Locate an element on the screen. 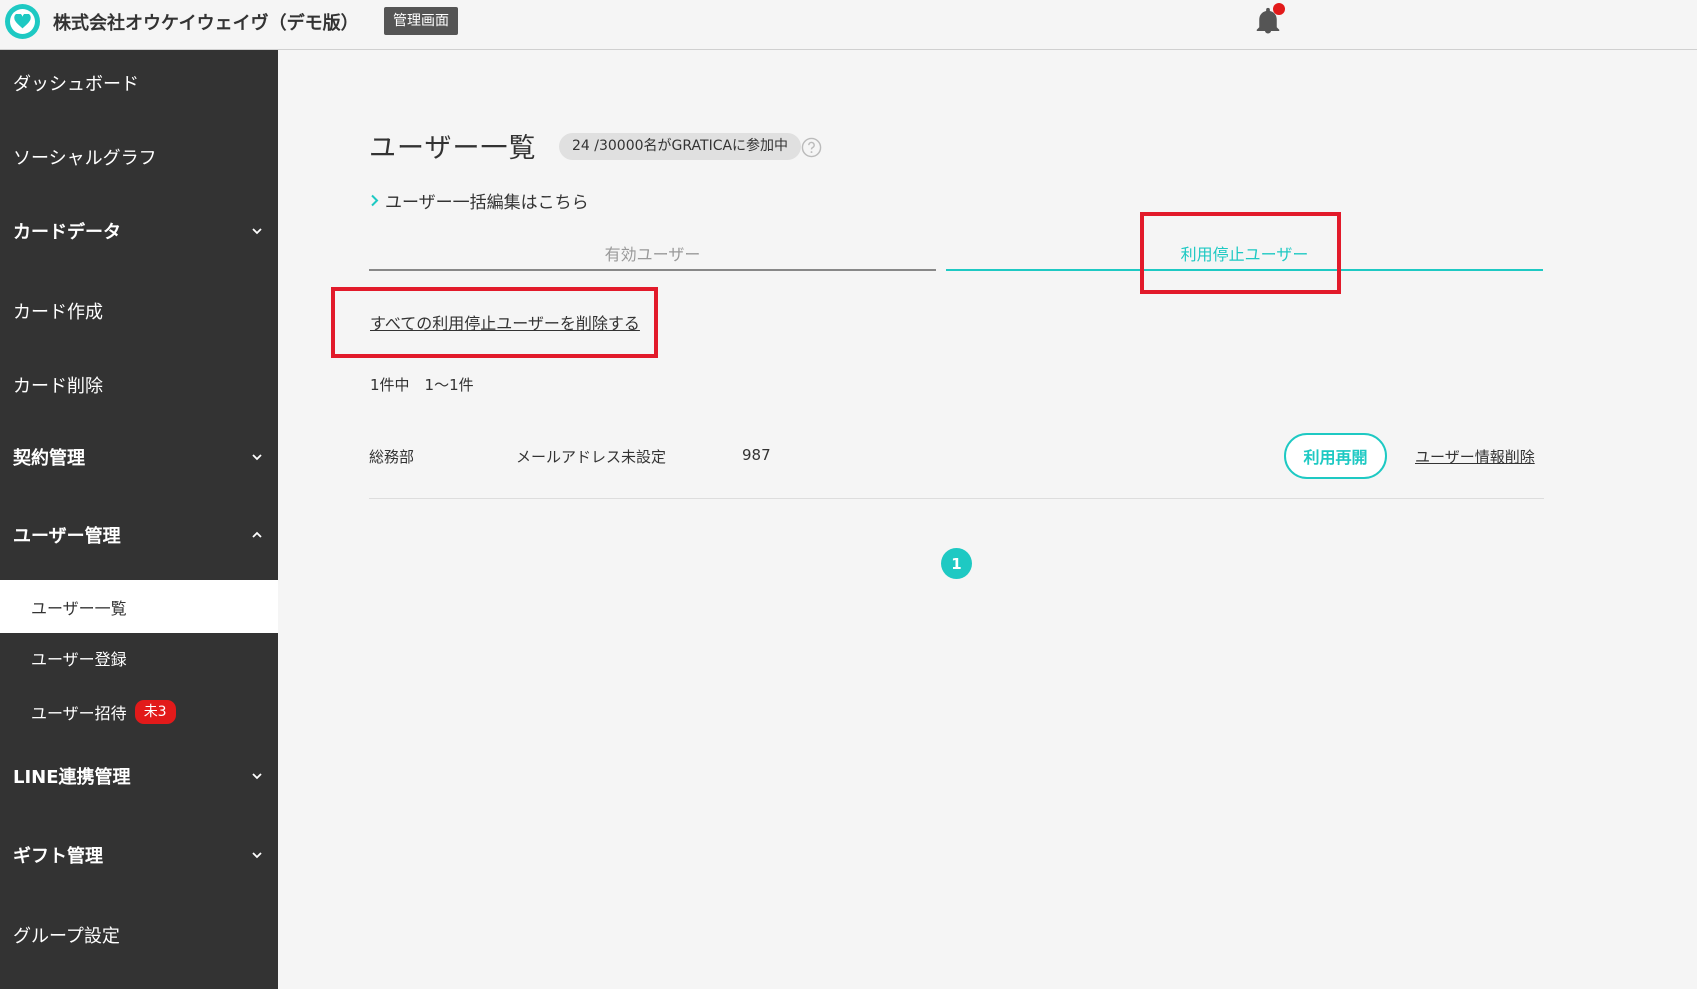  email-cell: メールアドレス未設定 is located at coordinates (591, 457).